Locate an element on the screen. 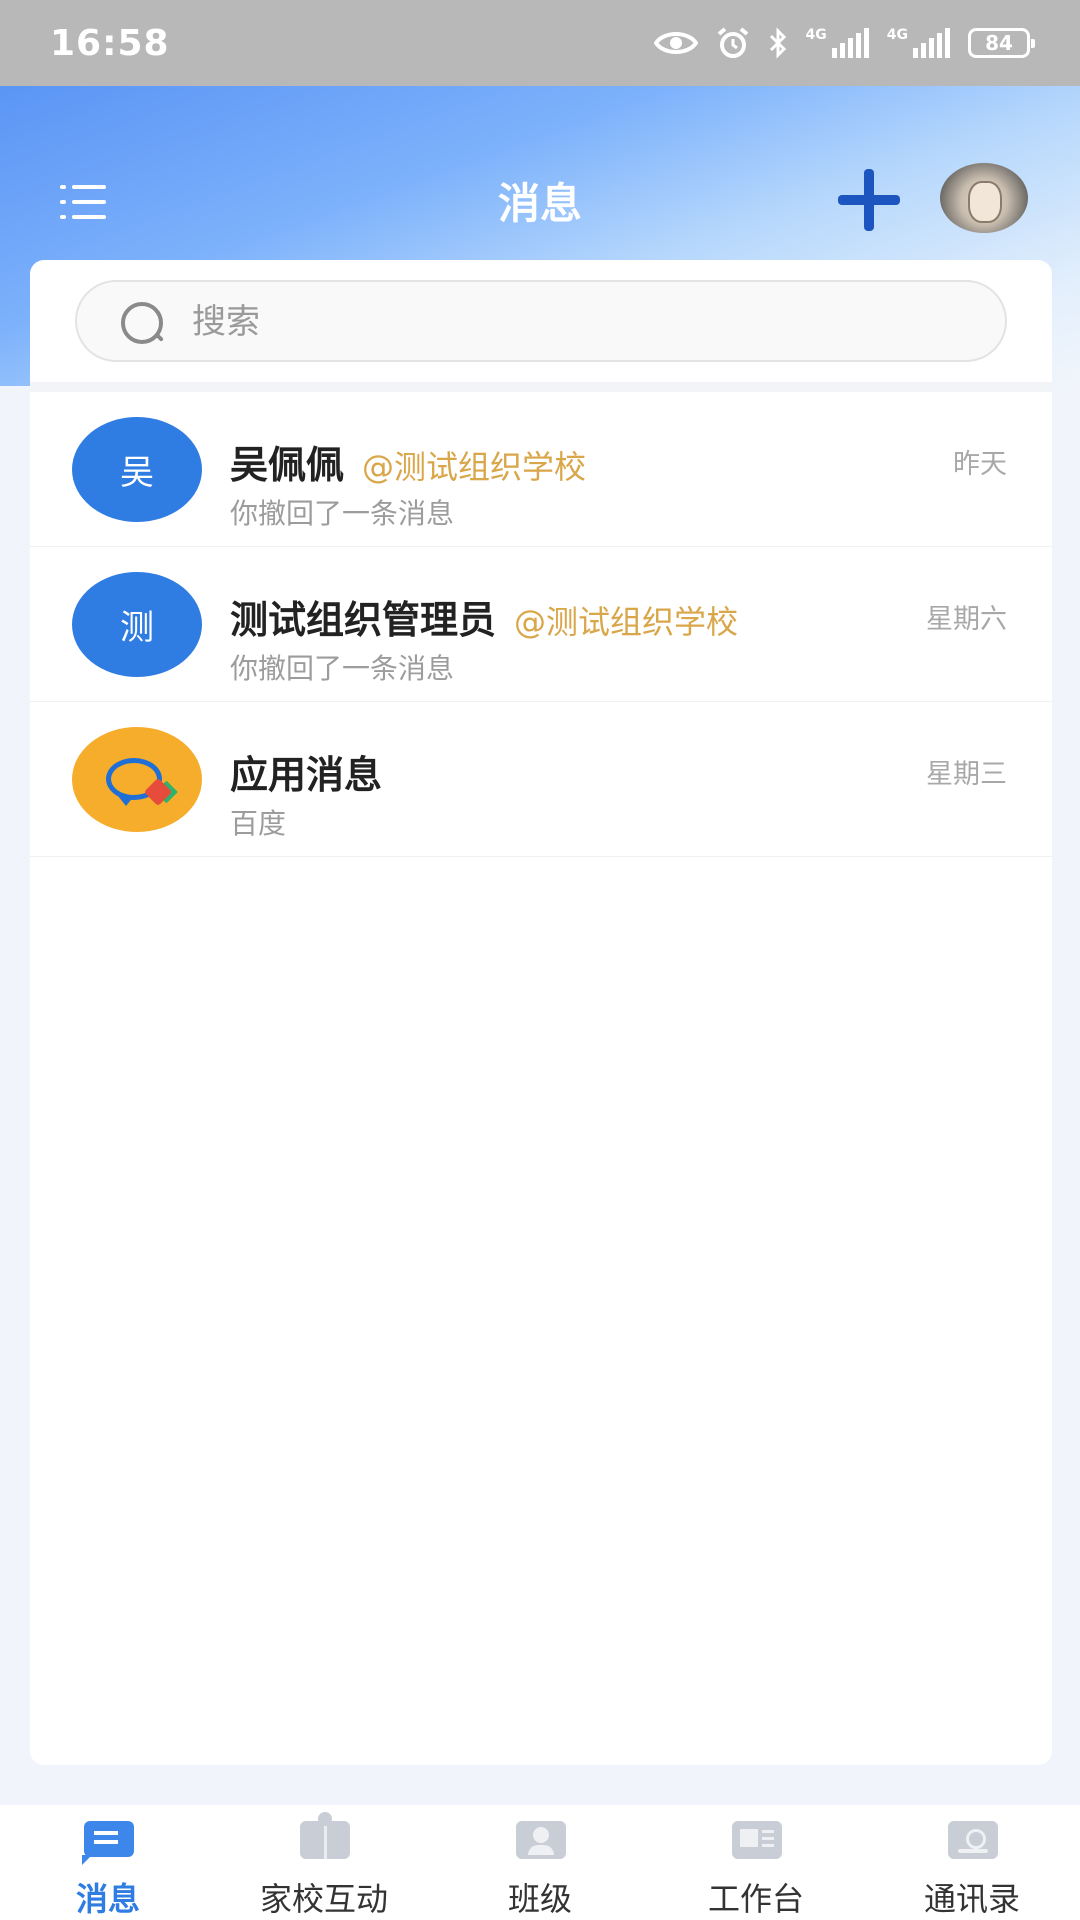  plus-icon is located at coordinates (869, 200).